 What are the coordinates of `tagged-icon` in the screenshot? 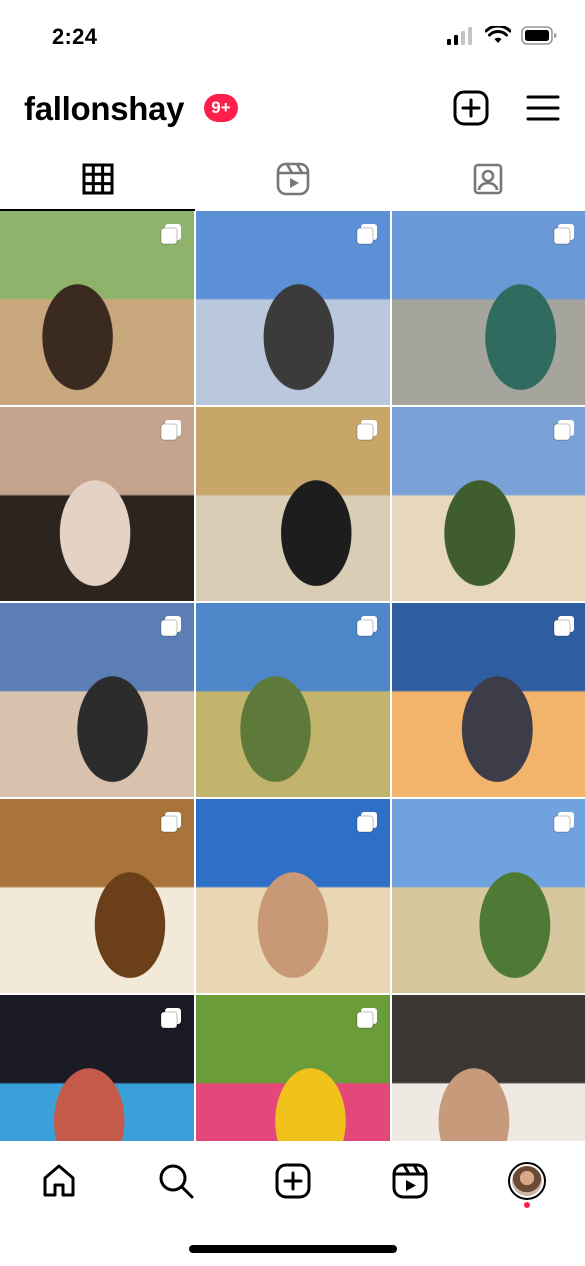 It's located at (487, 179).